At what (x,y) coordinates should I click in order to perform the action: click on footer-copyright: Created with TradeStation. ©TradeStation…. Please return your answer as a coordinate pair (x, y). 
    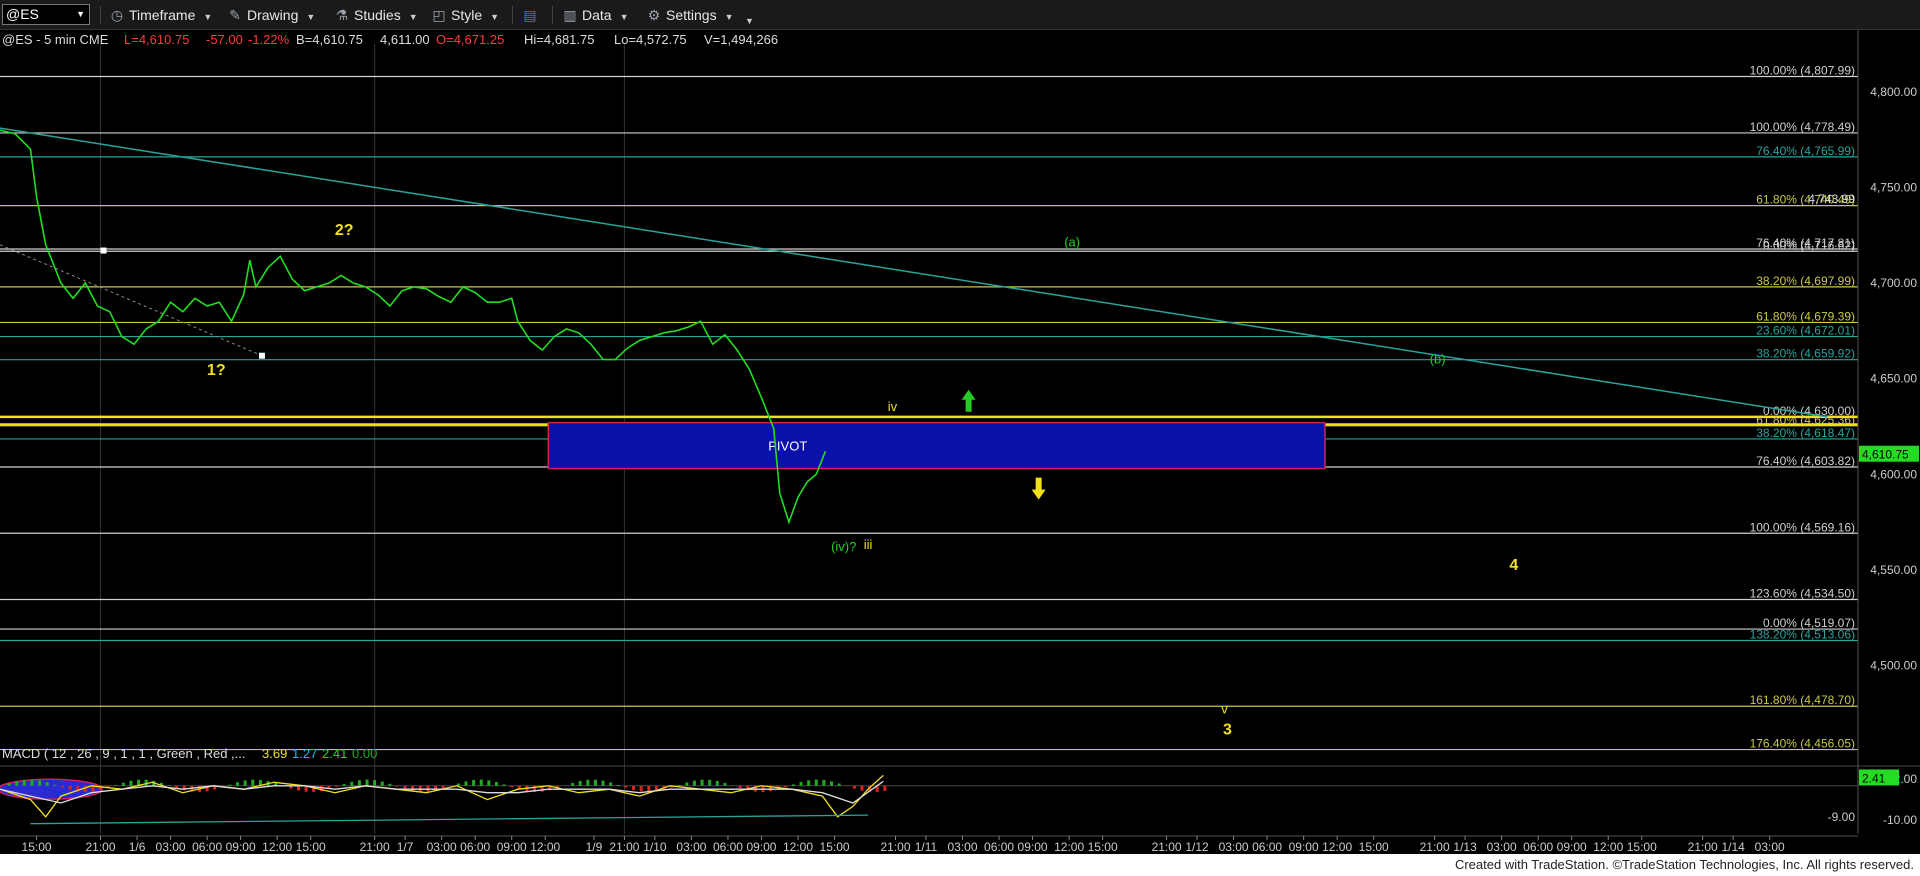
    Looking at the image, I should click on (1684, 864).